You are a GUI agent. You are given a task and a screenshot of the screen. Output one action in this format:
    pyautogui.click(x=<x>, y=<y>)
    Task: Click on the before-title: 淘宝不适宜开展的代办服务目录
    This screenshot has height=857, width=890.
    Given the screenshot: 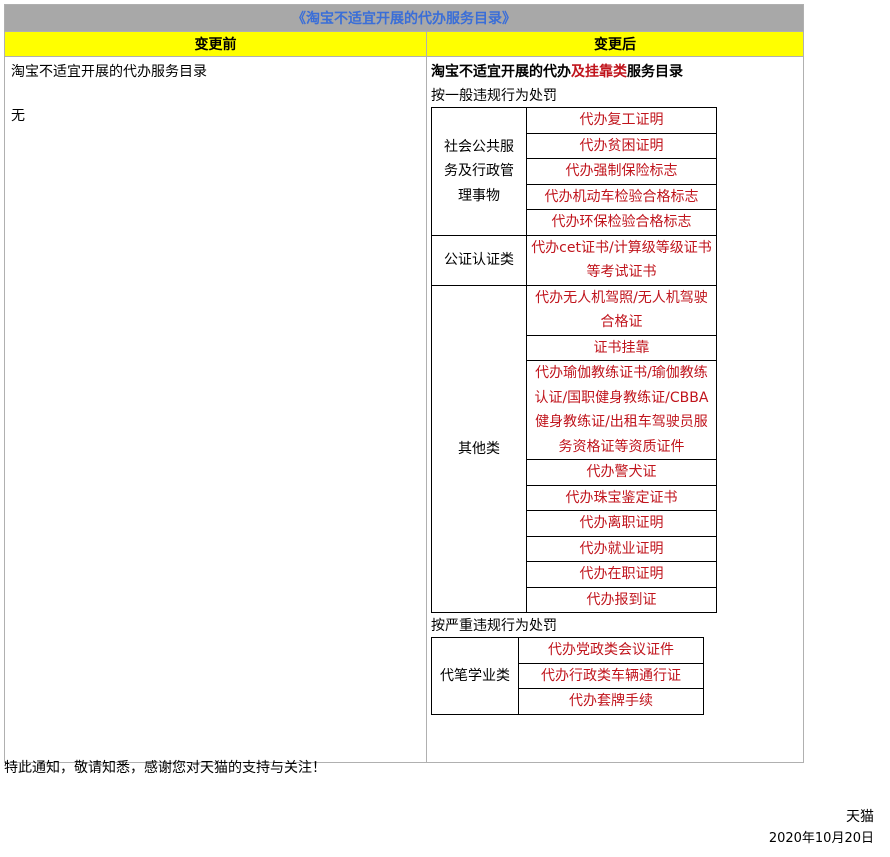 What is the action you would take?
    pyautogui.click(x=109, y=72)
    